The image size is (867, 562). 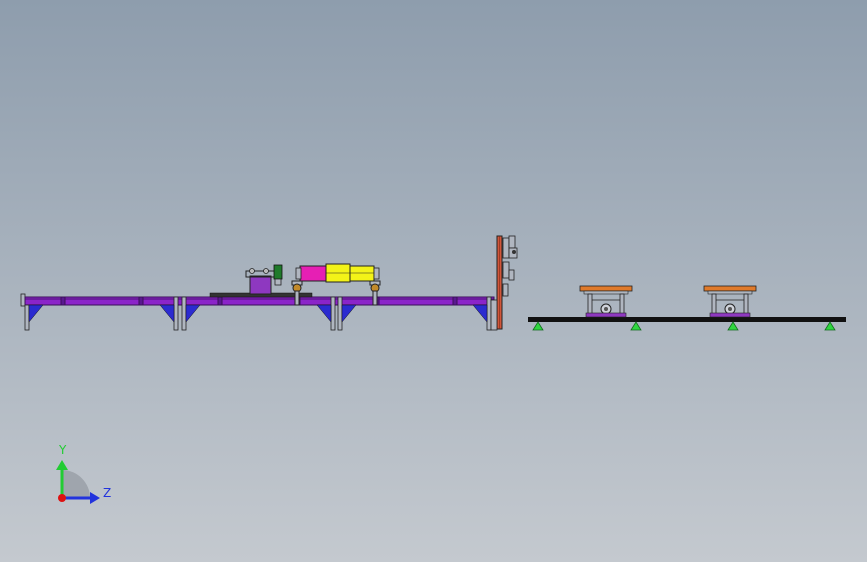 What do you see at coordinates (260, 285) in the screenshot?
I see `motor-housing` at bounding box center [260, 285].